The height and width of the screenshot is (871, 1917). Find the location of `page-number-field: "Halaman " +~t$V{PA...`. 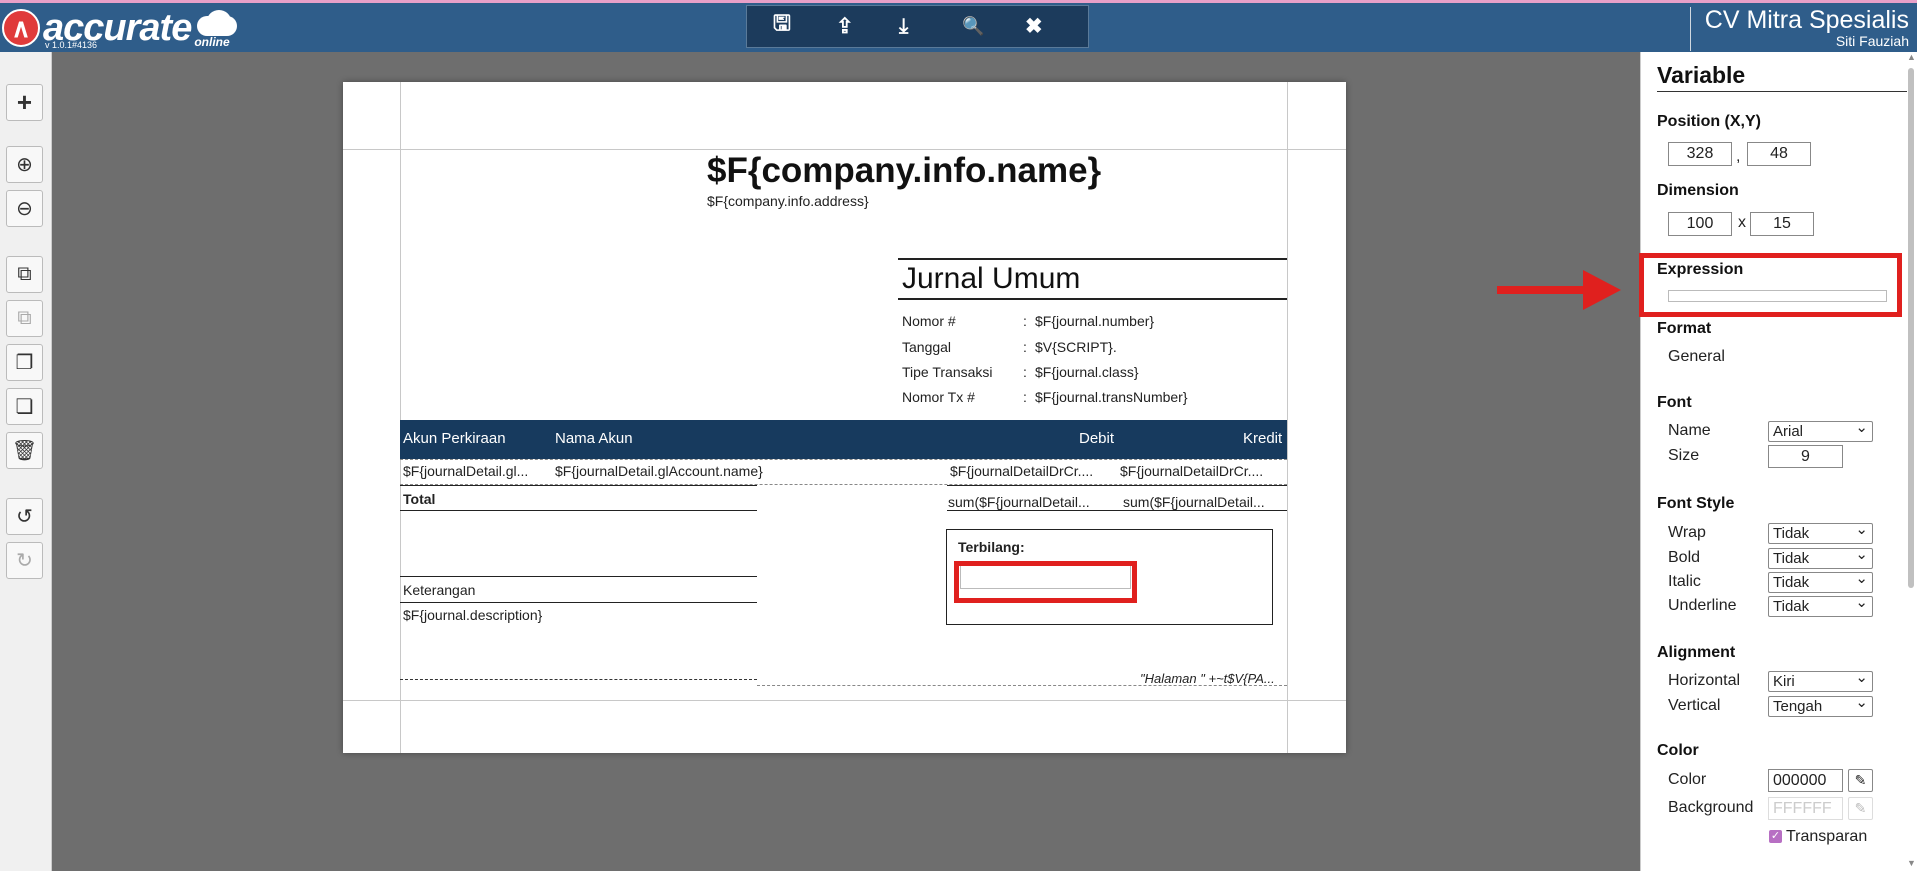

page-number-field: "Halaman " +~t$V{PA... is located at coordinates (1212, 678).